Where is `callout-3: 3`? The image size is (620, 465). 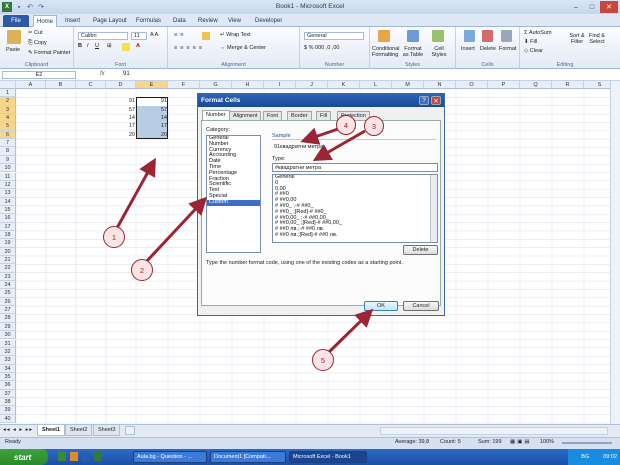 callout-3: 3 is located at coordinates (374, 126).